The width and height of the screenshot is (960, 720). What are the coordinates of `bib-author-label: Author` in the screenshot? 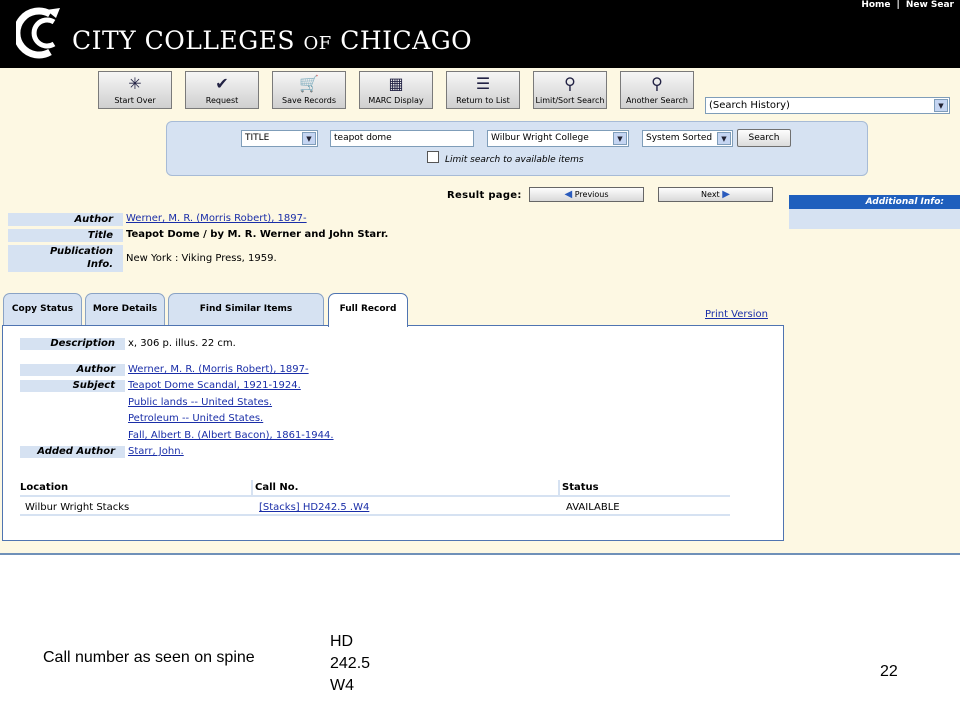 It's located at (65, 219).